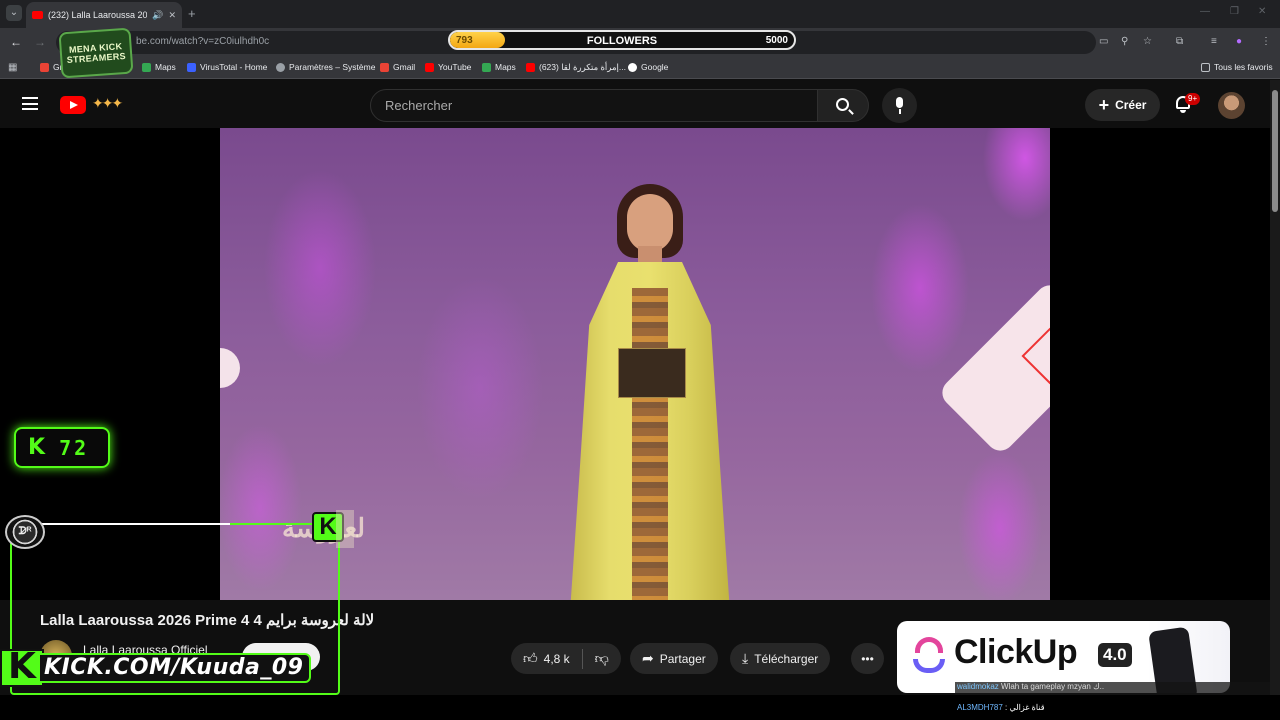 This screenshot has height=720, width=1280. I want to click on youtube-header: ✦✦✦ Rechercher + Créer 9+, so click(635, 105).